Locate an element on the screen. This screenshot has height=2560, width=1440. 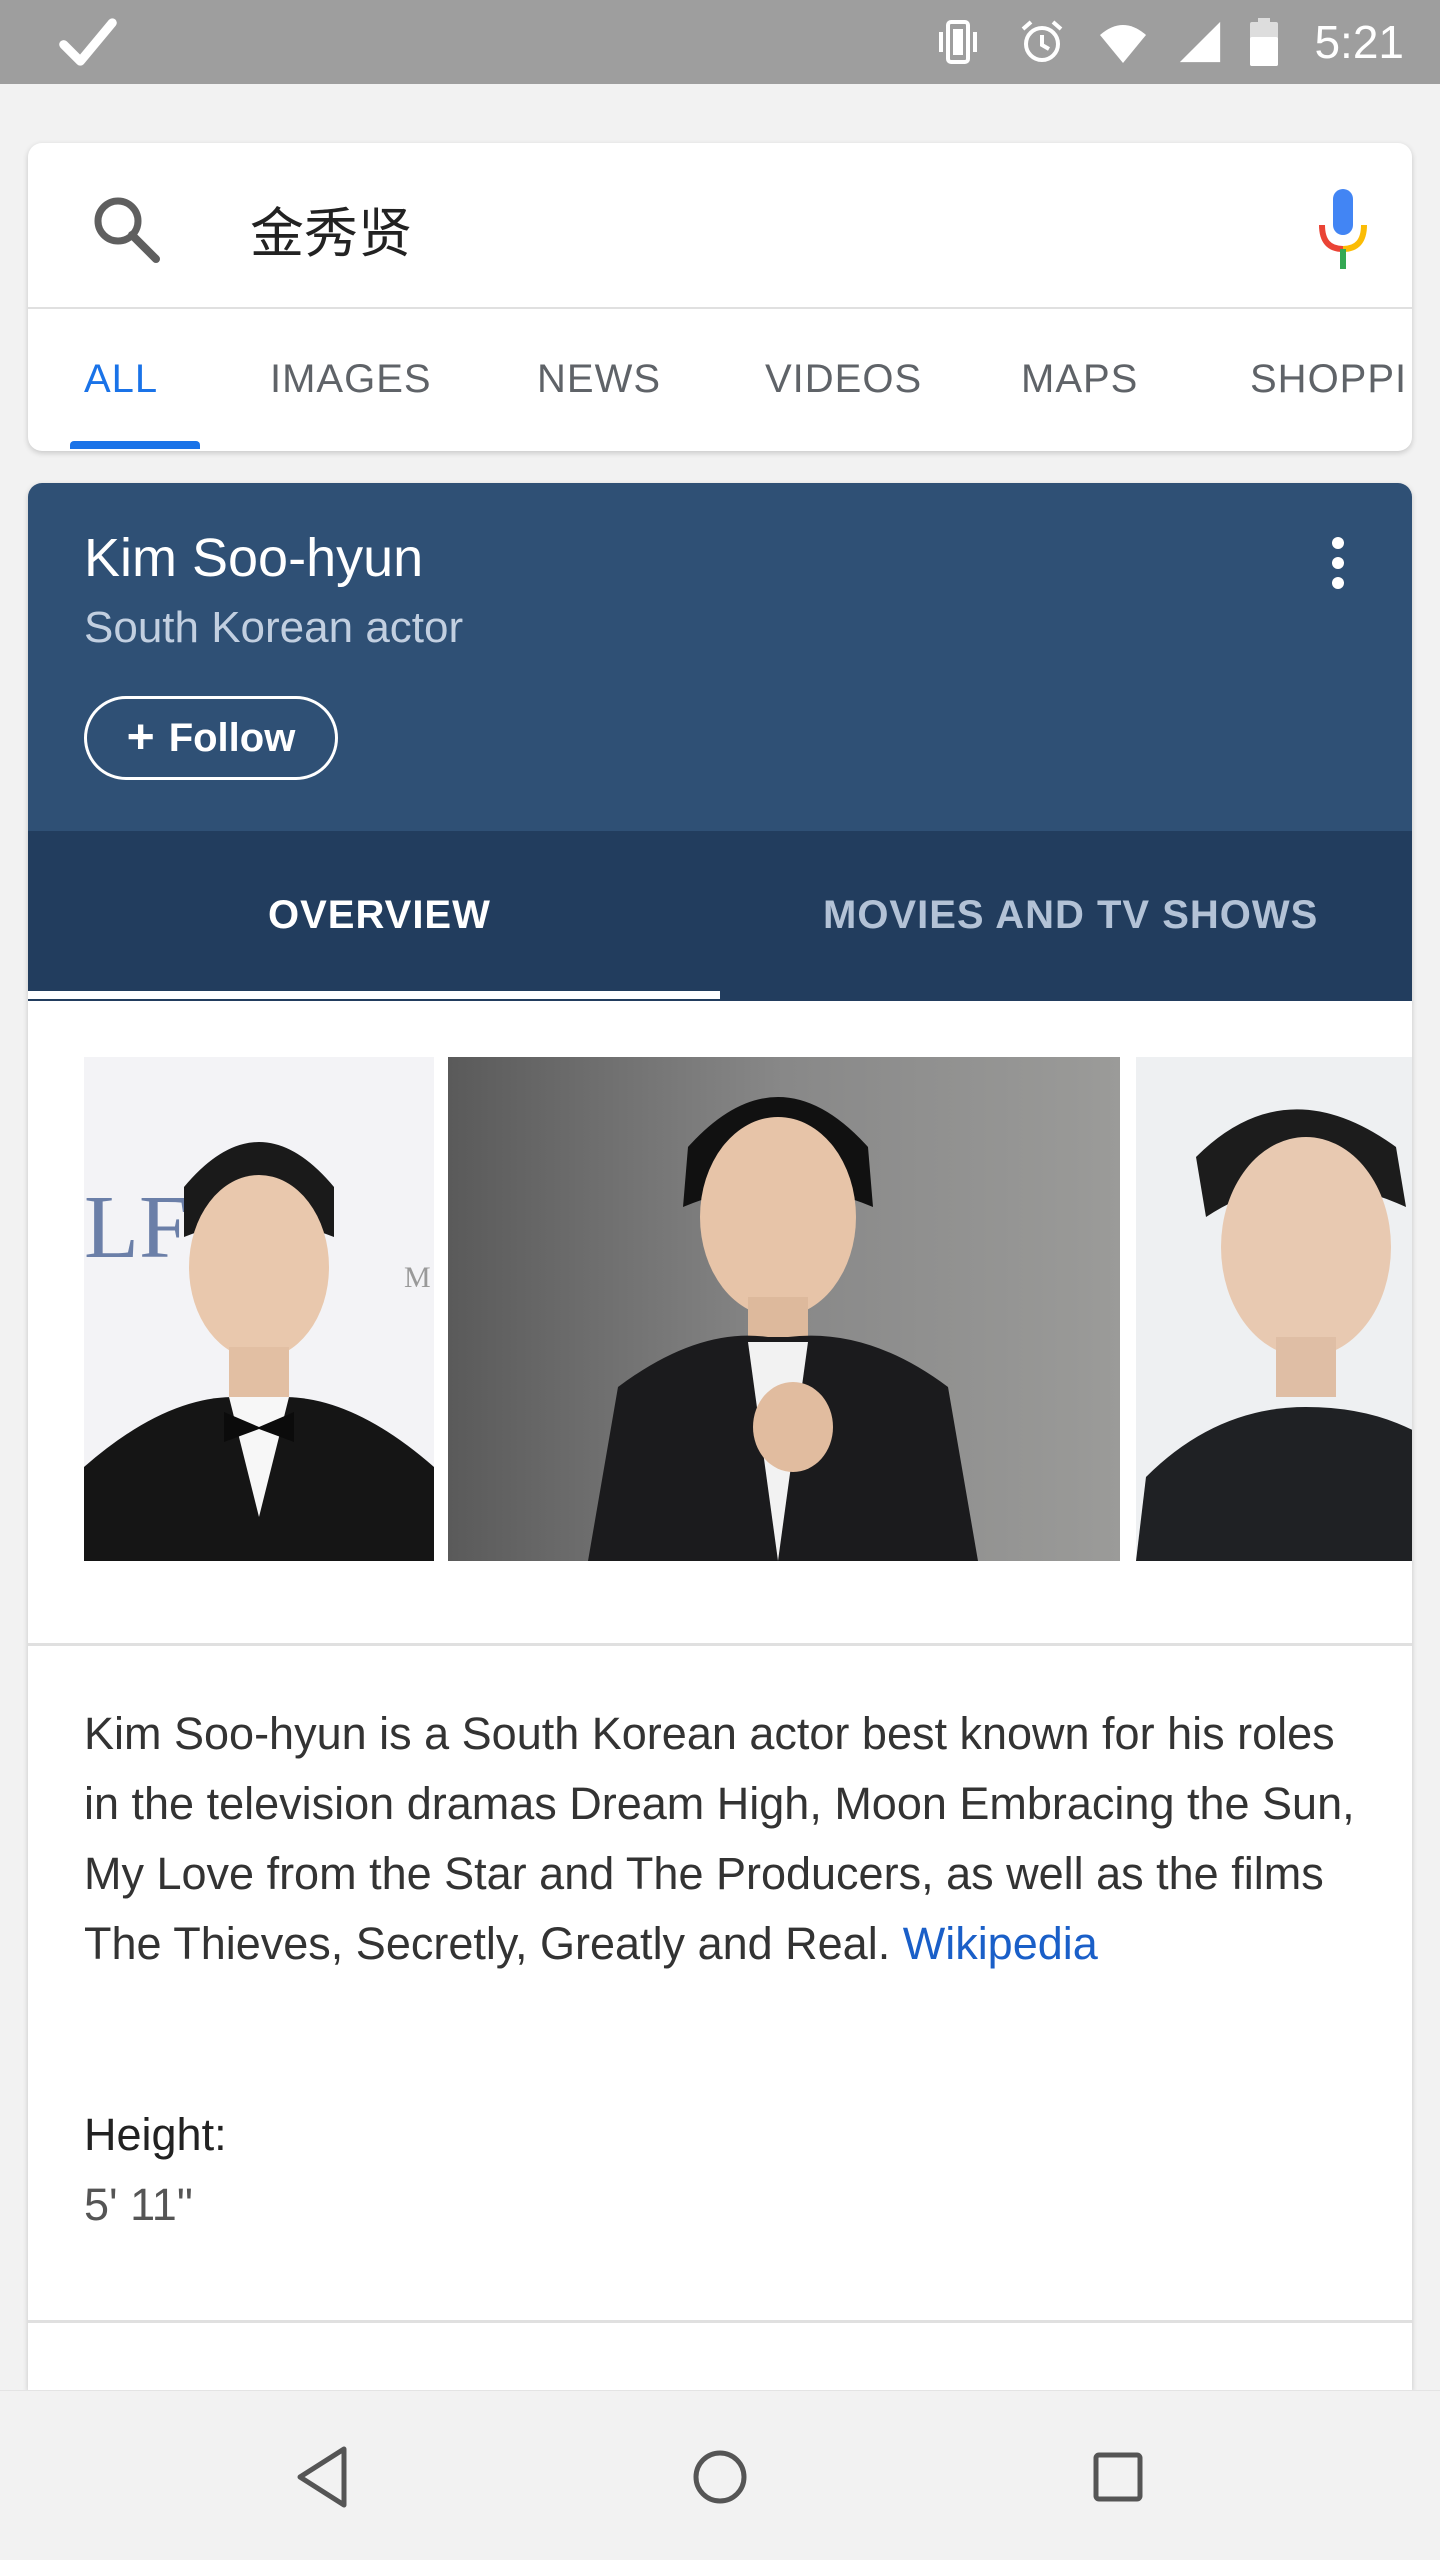
knowledge-panel-header: Kim Soo-hyun South Korean actor + Follow is located at coordinates (720, 657).